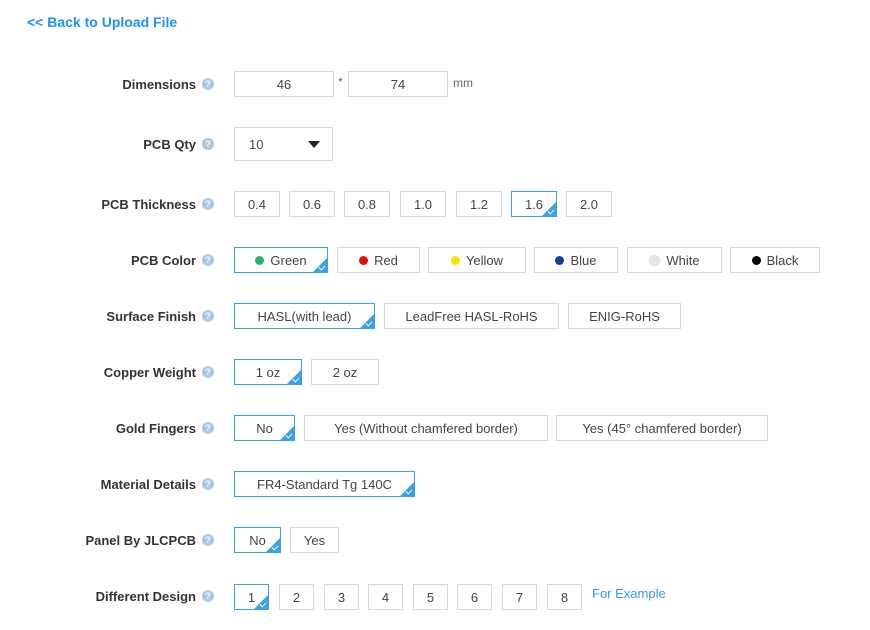  I want to click on material-option: FR4-Standard Tg 140C, so click(324, 484).